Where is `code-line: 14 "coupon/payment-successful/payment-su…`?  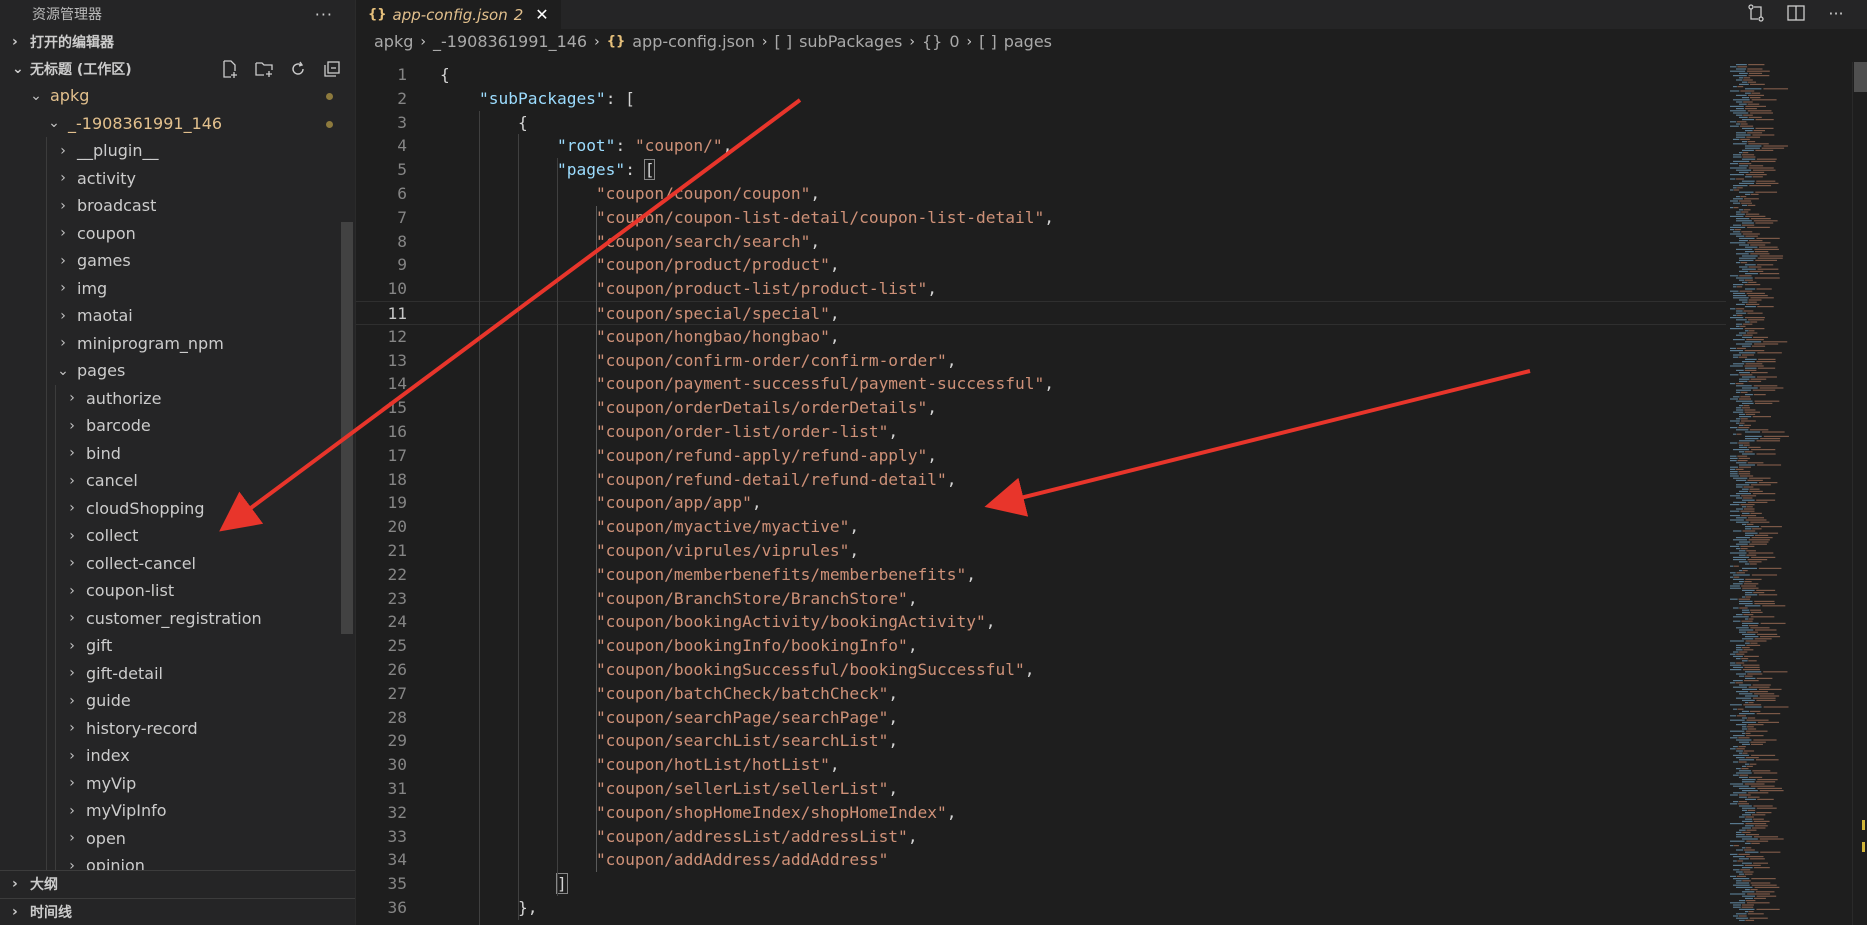 code-line: 14 "coupon/payment-successful/payment-su… is located at coordinates (1041, 384).